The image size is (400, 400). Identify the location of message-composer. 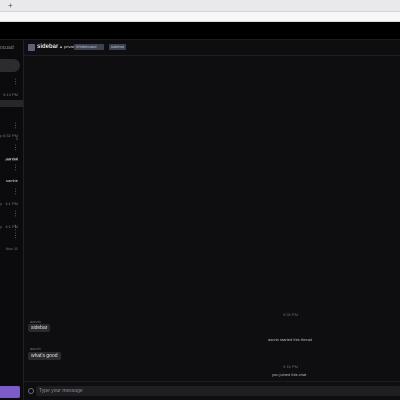
(212, 390).